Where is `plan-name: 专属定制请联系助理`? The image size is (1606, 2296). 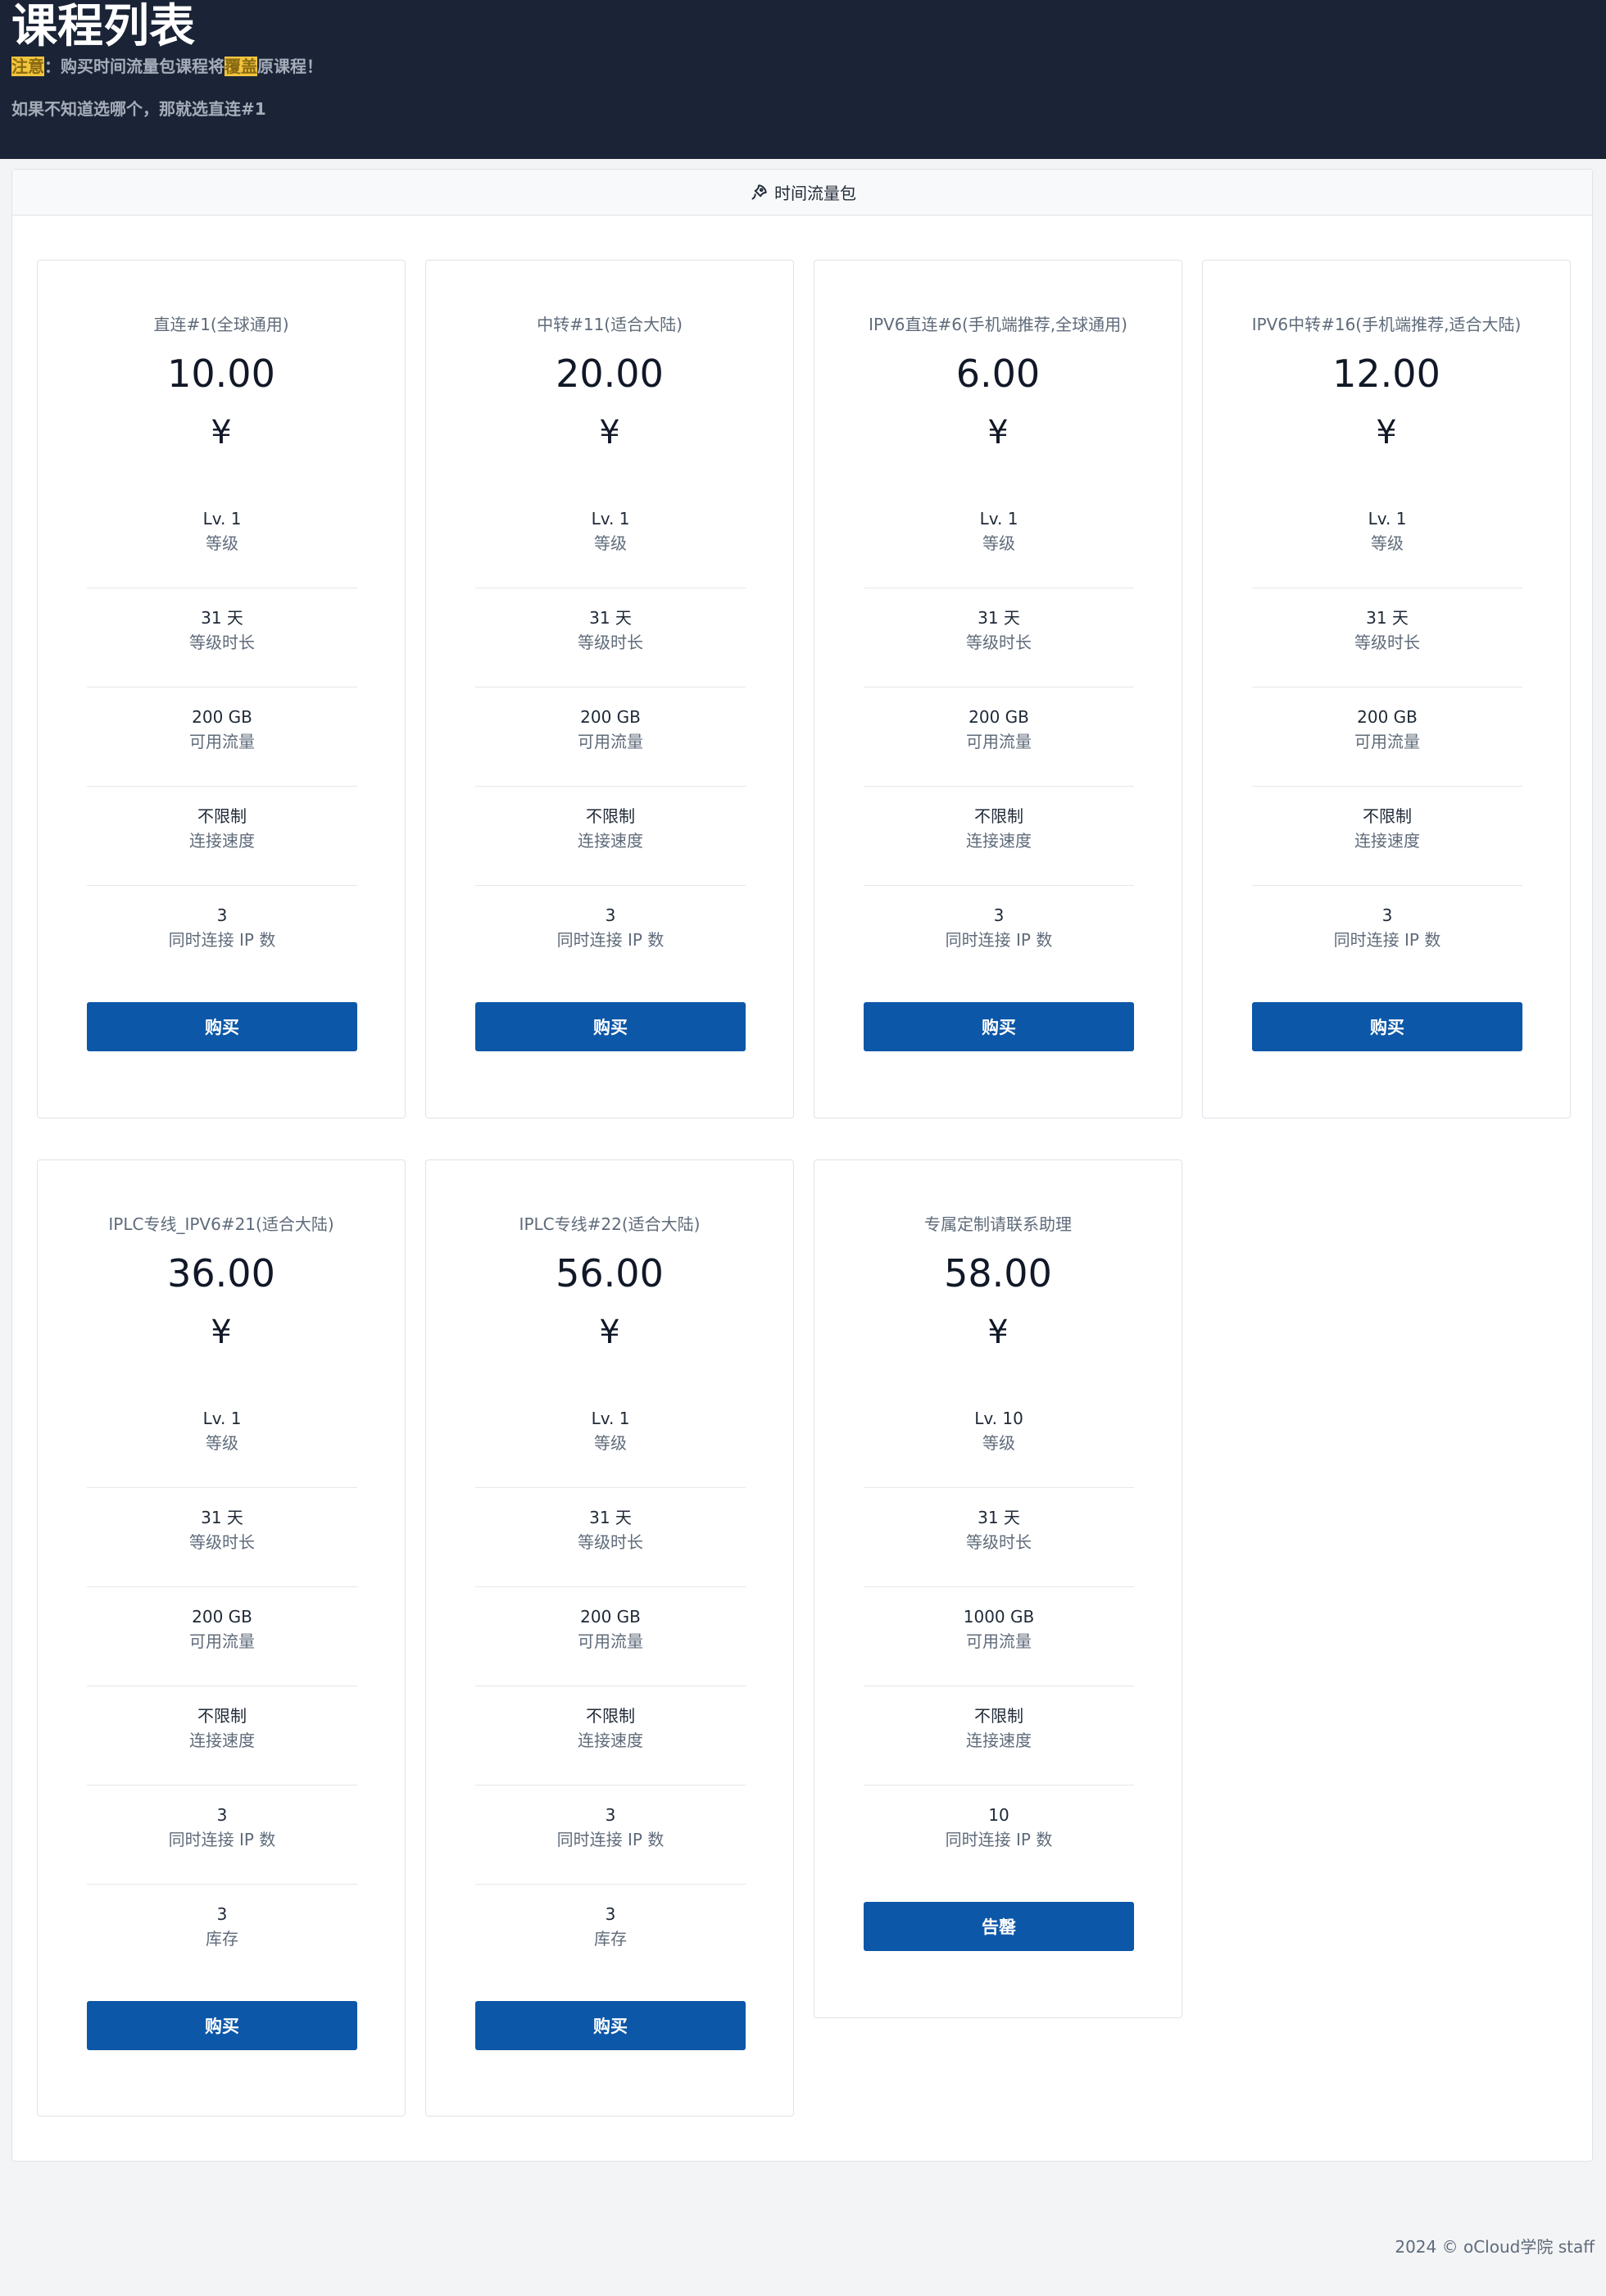 plan-name: 专属定制请联系助理 is located at coordinates (998, 1224).